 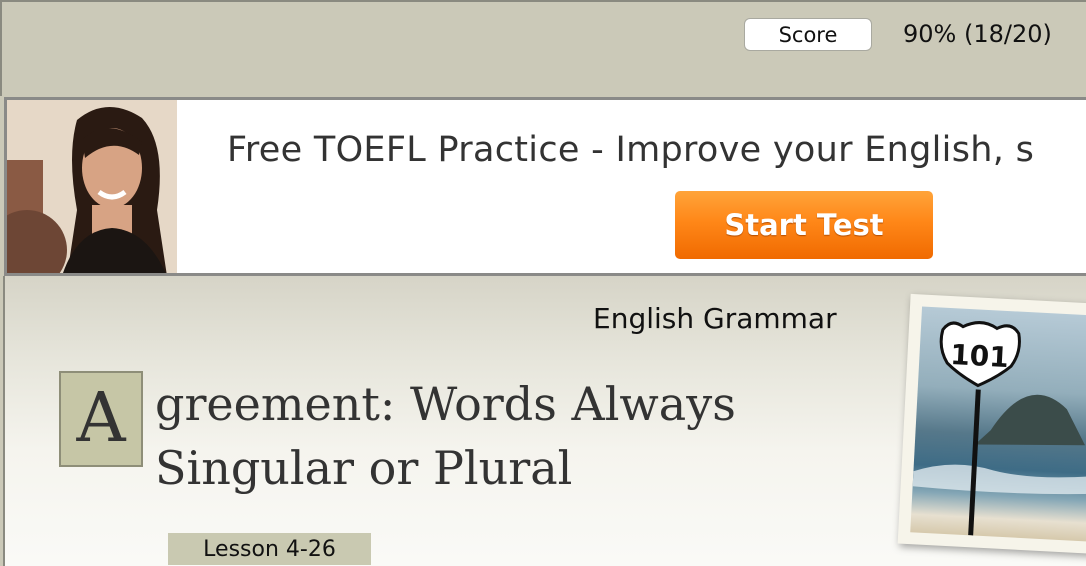 I want to click on lesson-badge: Lesson 4-26, so click(x=269, y=549).